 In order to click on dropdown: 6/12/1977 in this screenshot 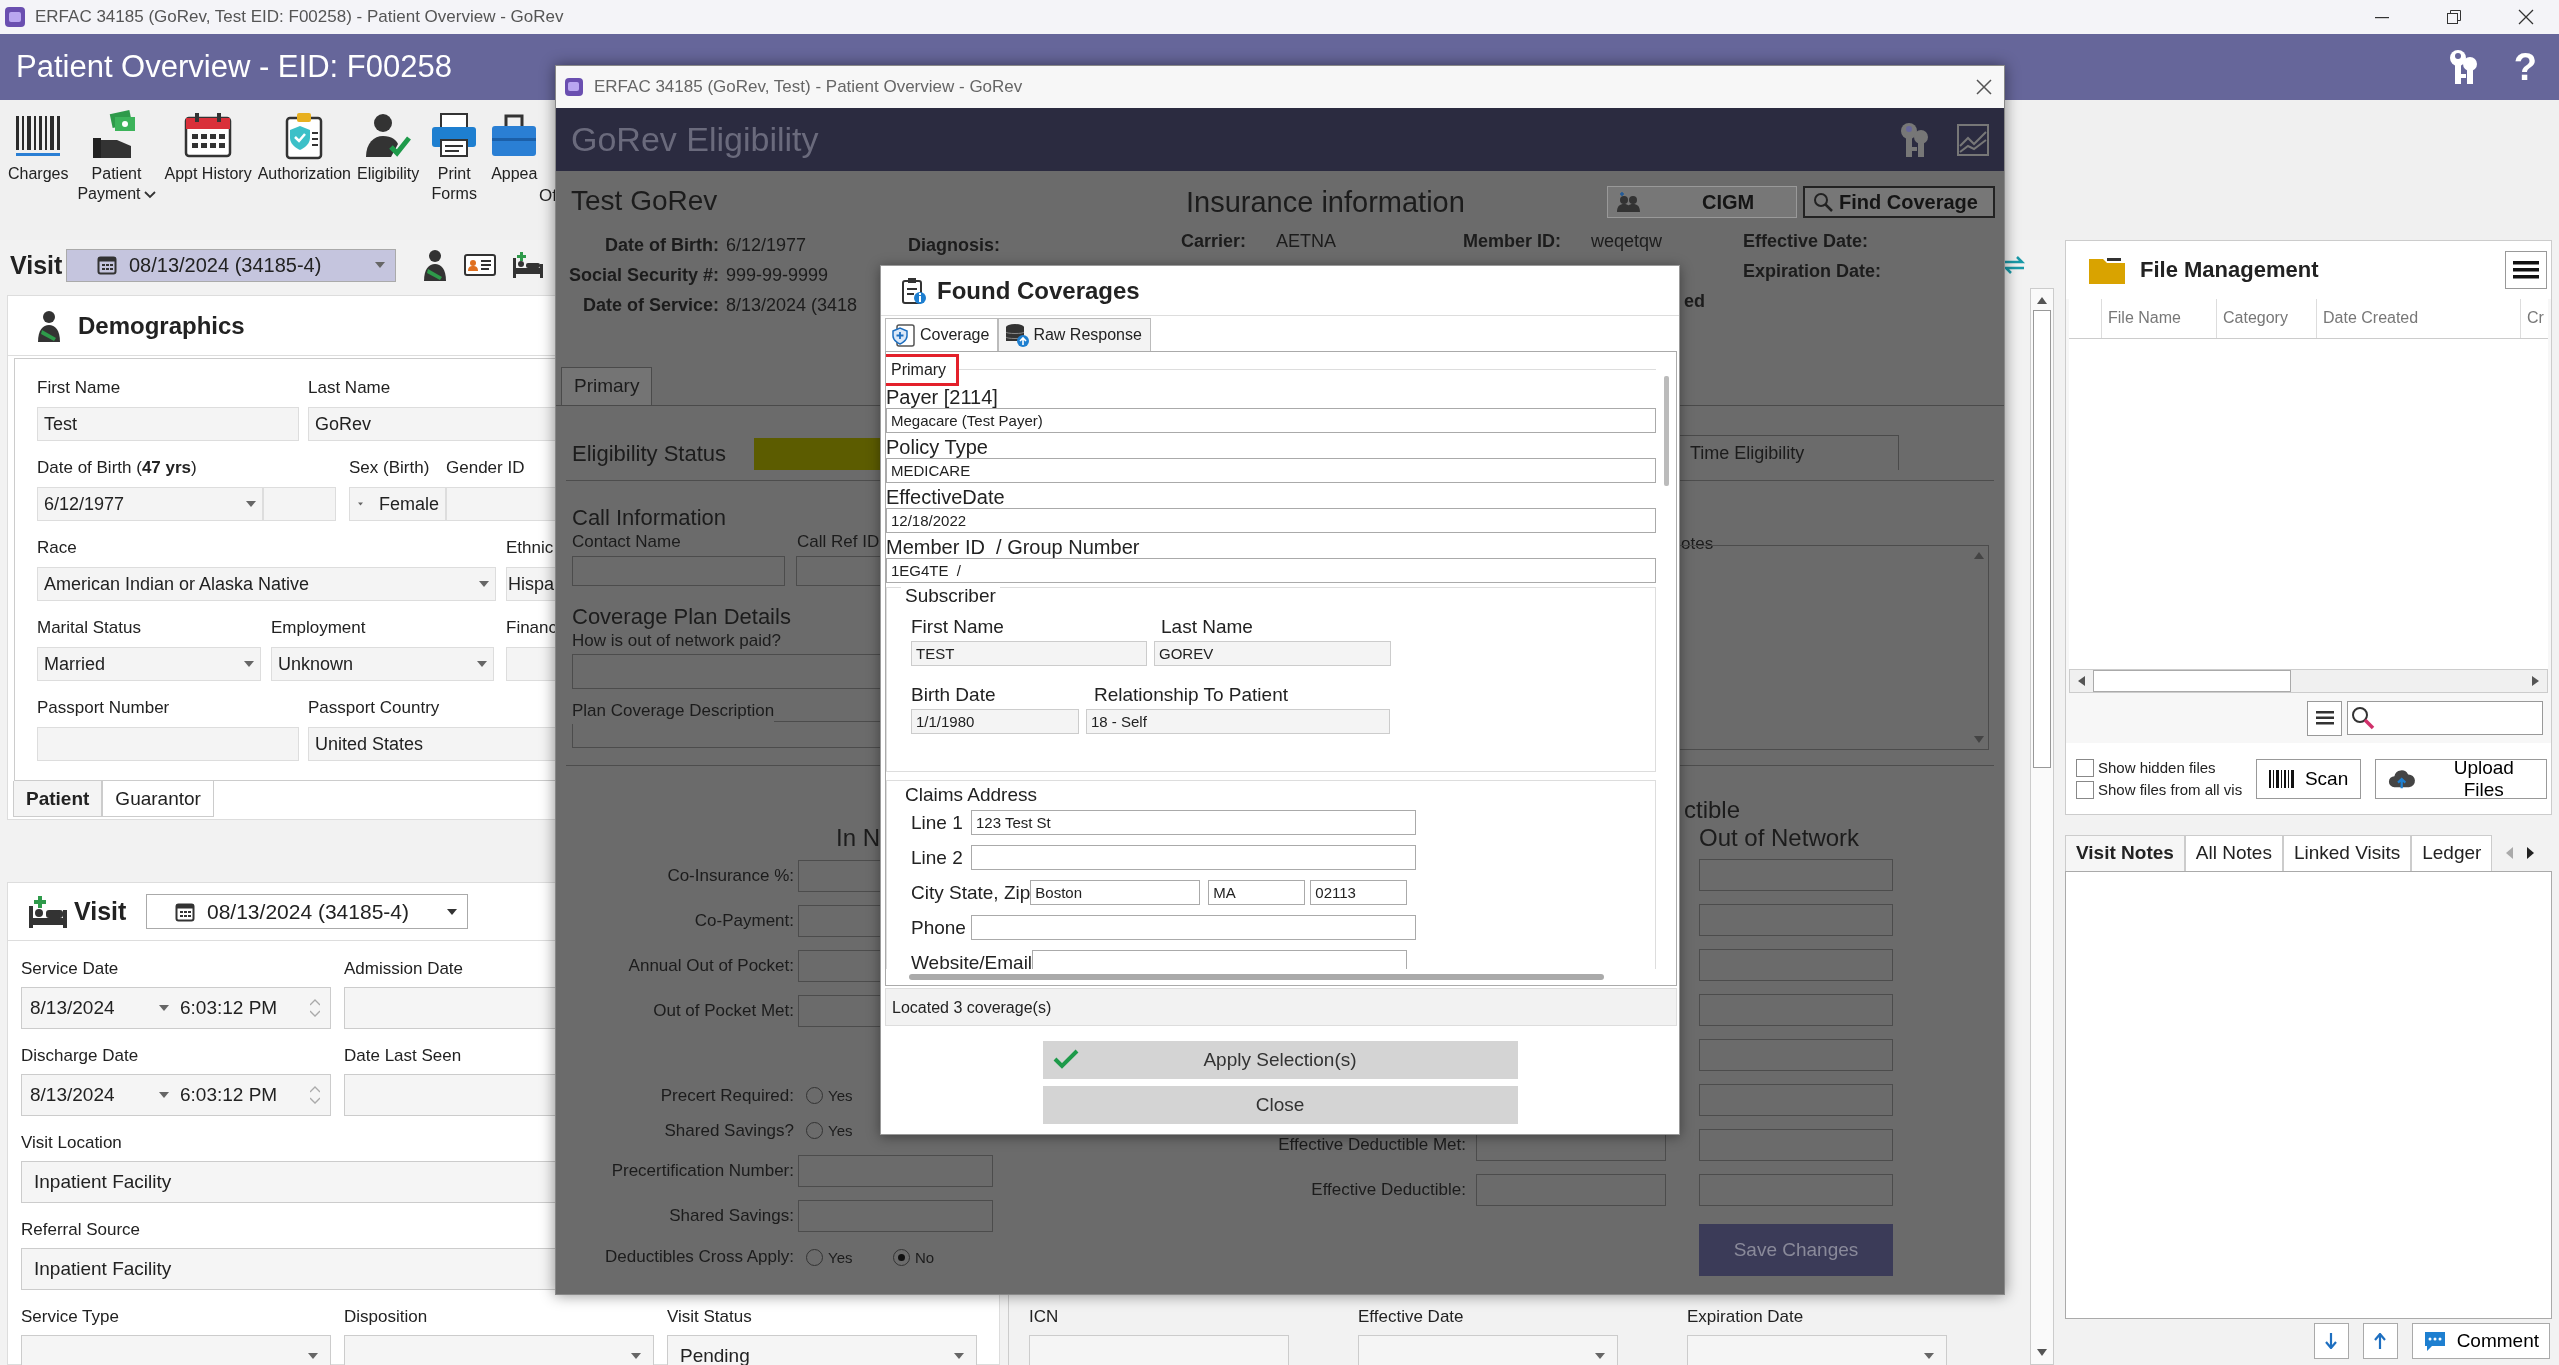, I will do `click(150, 504)`.